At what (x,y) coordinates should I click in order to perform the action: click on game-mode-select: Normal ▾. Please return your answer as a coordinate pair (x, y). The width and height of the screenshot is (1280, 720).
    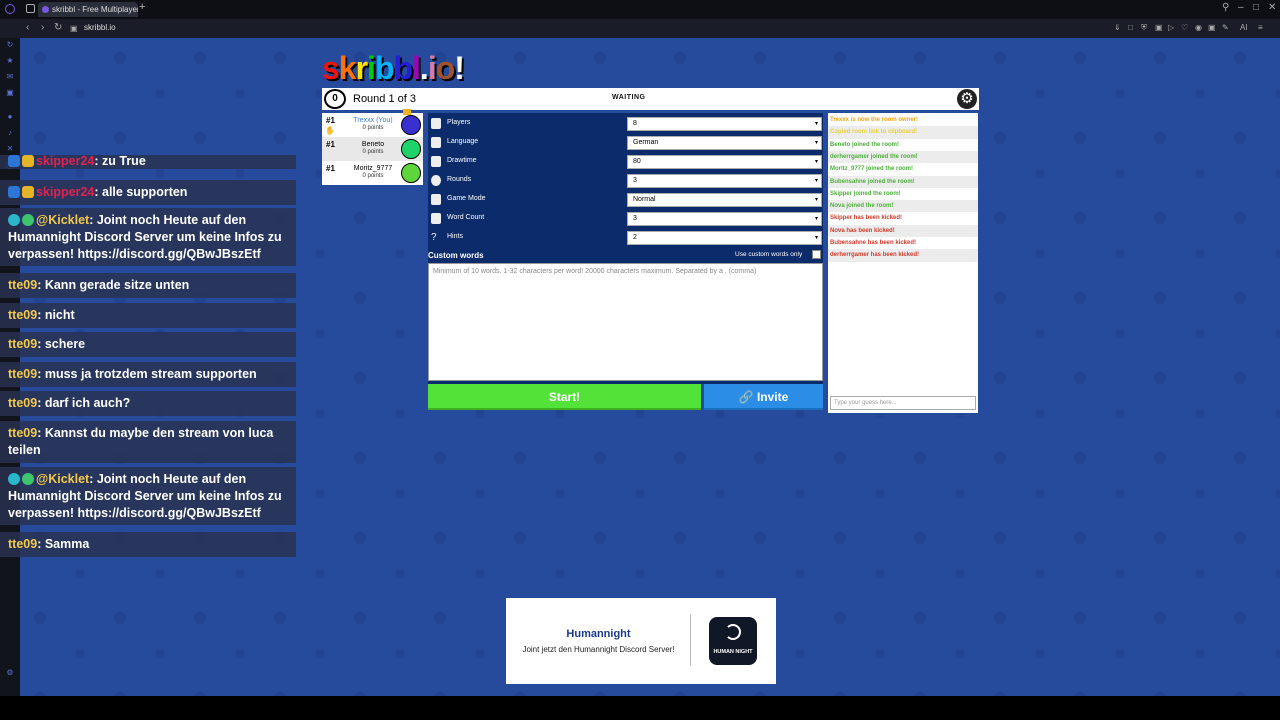
    Looking at the image, I should click on (724, 200).